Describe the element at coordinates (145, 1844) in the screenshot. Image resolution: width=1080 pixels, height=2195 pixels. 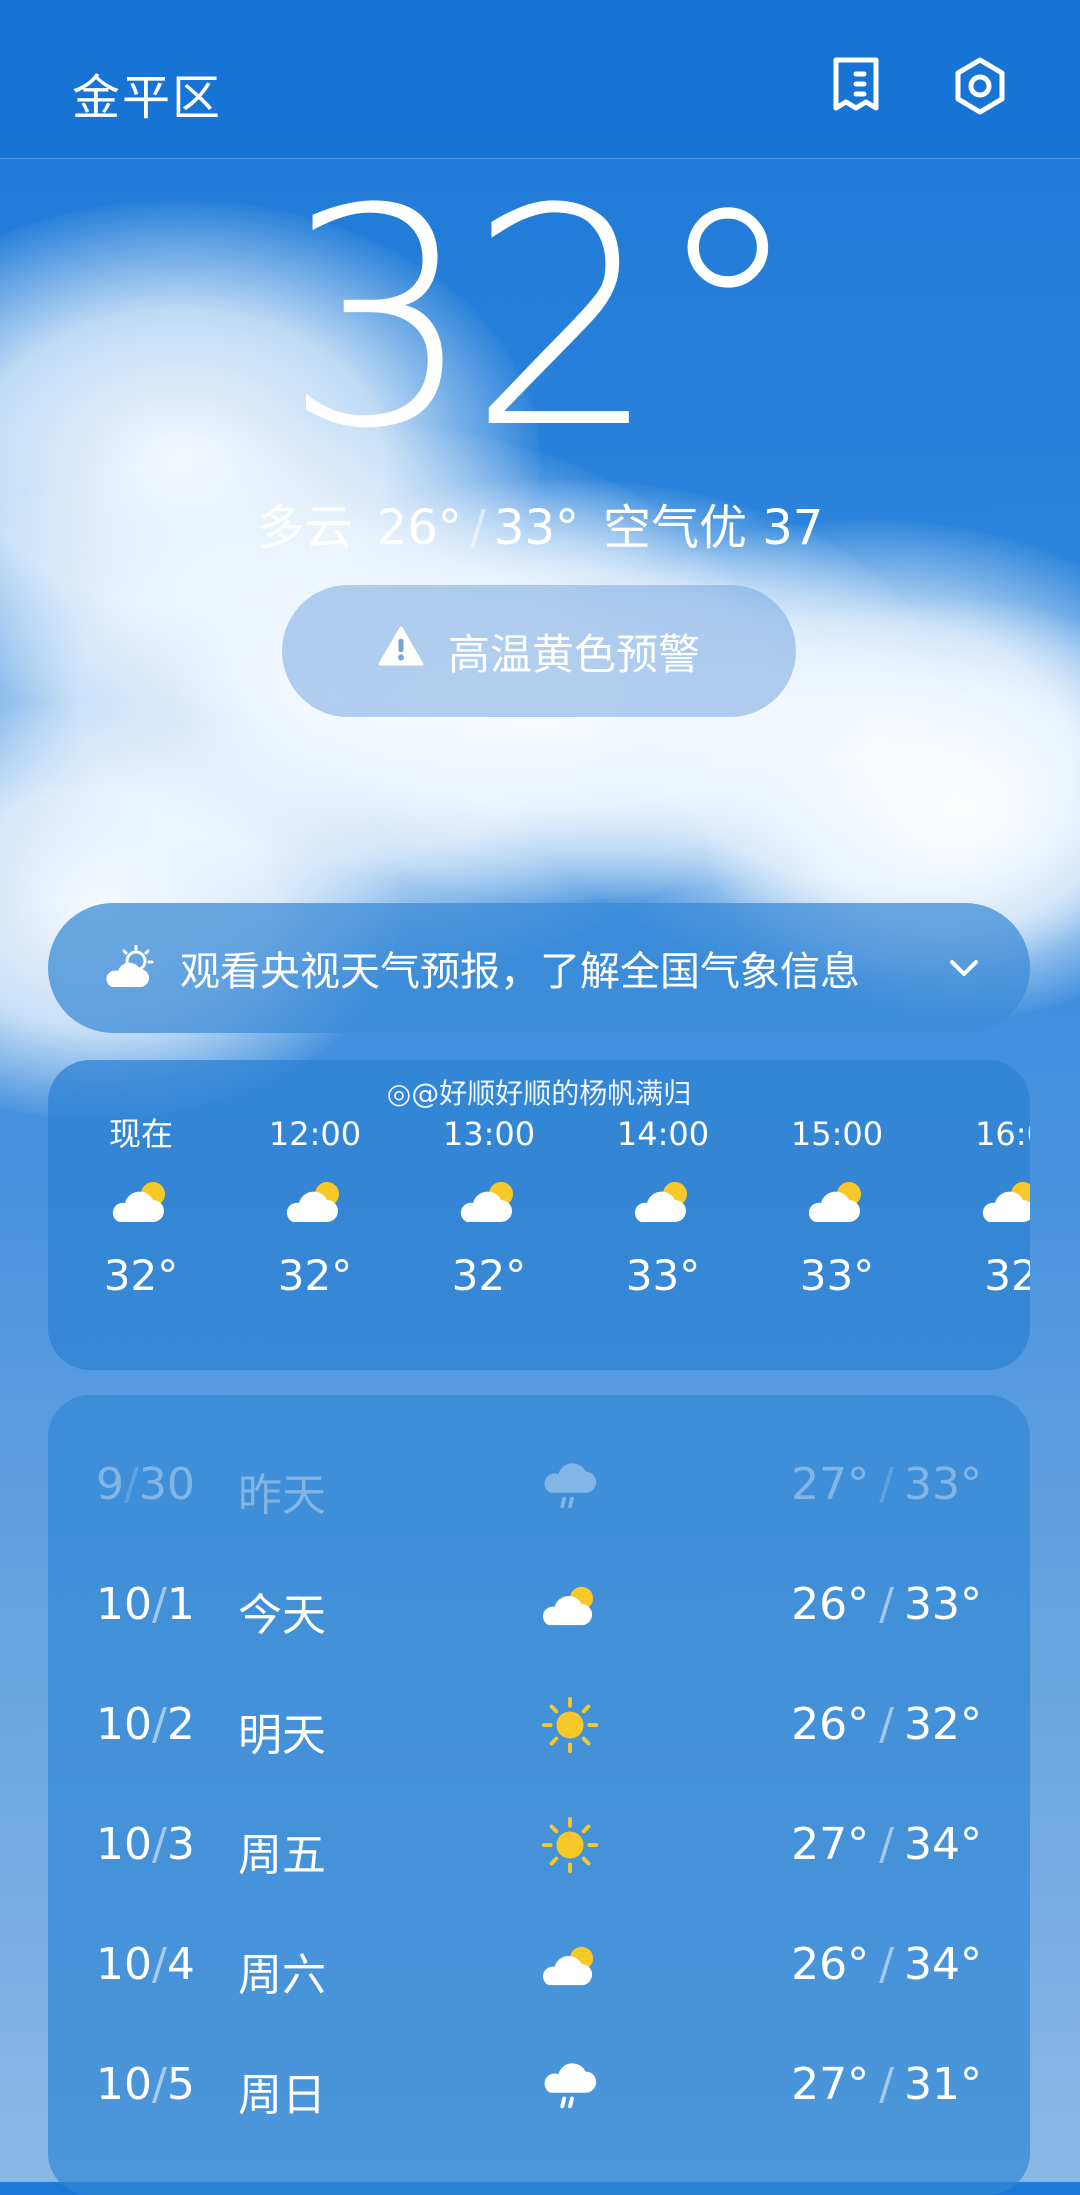
I see `date: 10/3` at that location.